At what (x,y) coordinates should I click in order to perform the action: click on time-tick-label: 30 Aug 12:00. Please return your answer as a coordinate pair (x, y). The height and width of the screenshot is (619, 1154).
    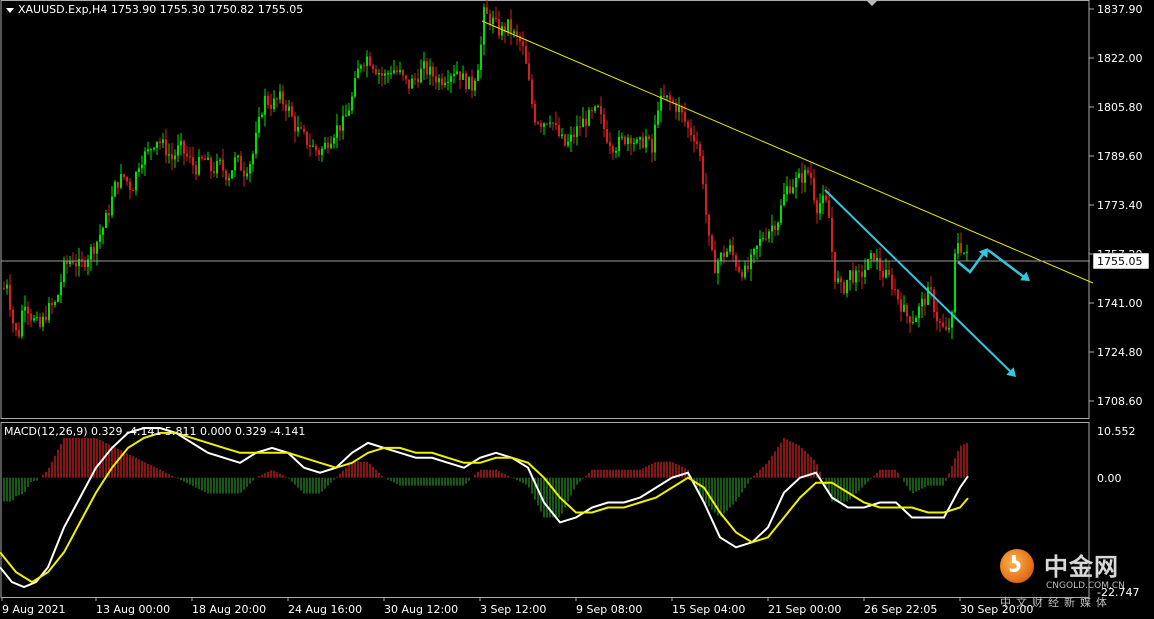
    Looking at the image, I should click on (421, 609).